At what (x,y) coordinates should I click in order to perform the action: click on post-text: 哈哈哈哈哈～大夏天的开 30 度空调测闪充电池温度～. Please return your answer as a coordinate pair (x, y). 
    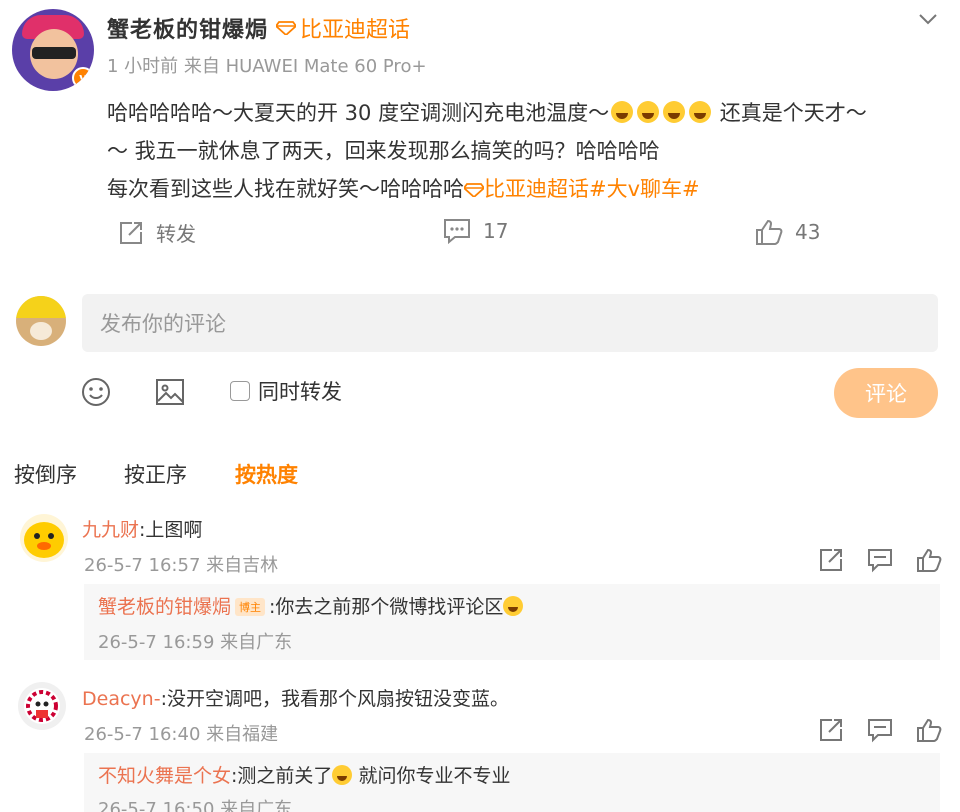
    Looking at the image, I should click on (358, 113).